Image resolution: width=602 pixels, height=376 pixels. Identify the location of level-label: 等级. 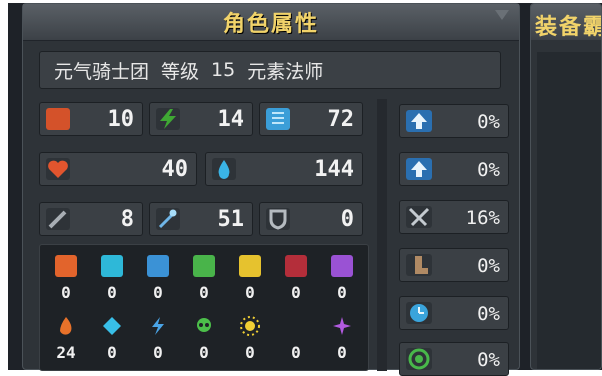
(180, 71).